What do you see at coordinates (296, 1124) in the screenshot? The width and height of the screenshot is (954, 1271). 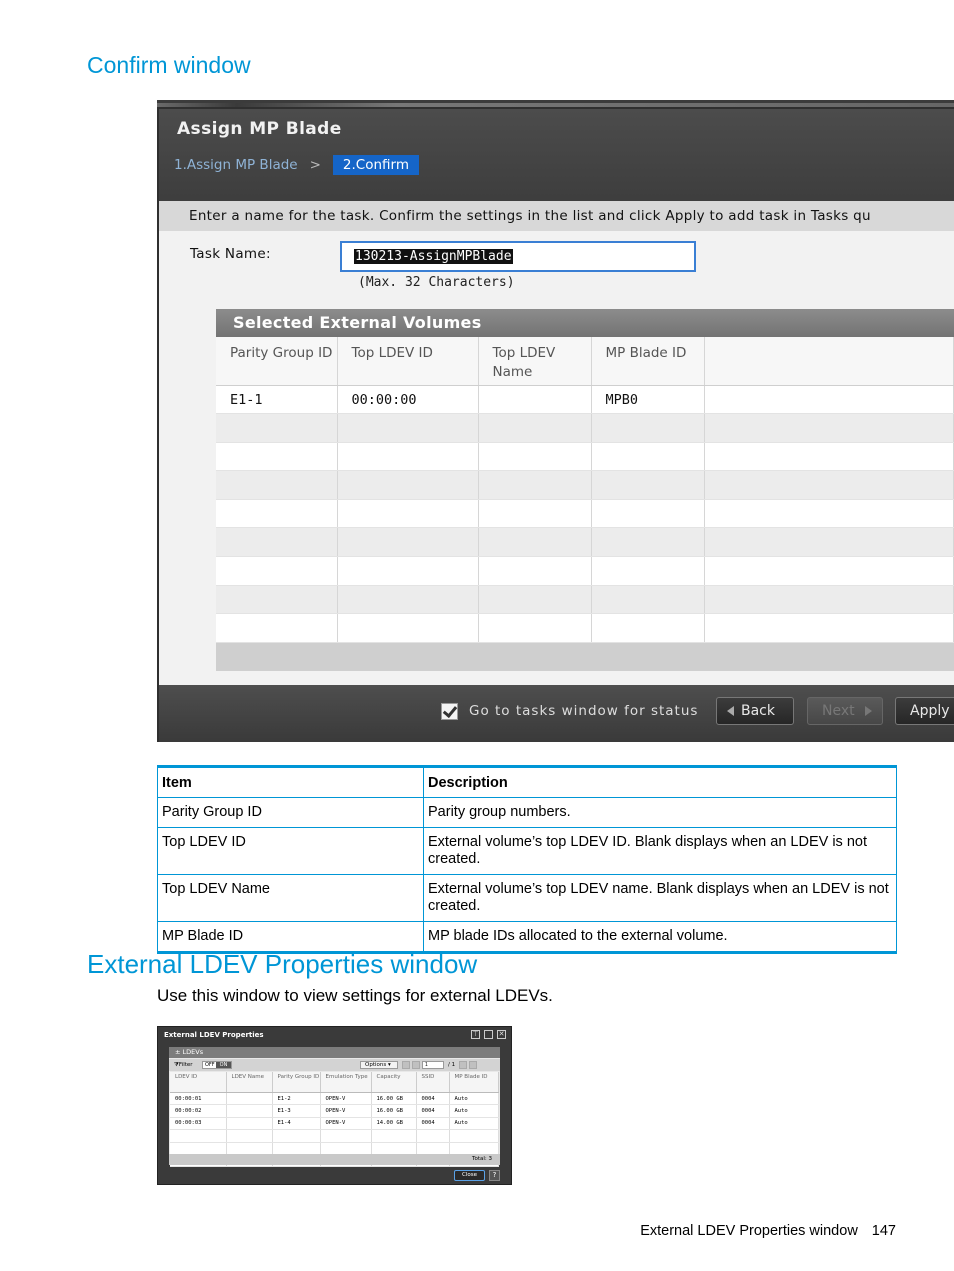 I see `cell-parity-group-id: E1-4` at bounding box center [296, 1124].